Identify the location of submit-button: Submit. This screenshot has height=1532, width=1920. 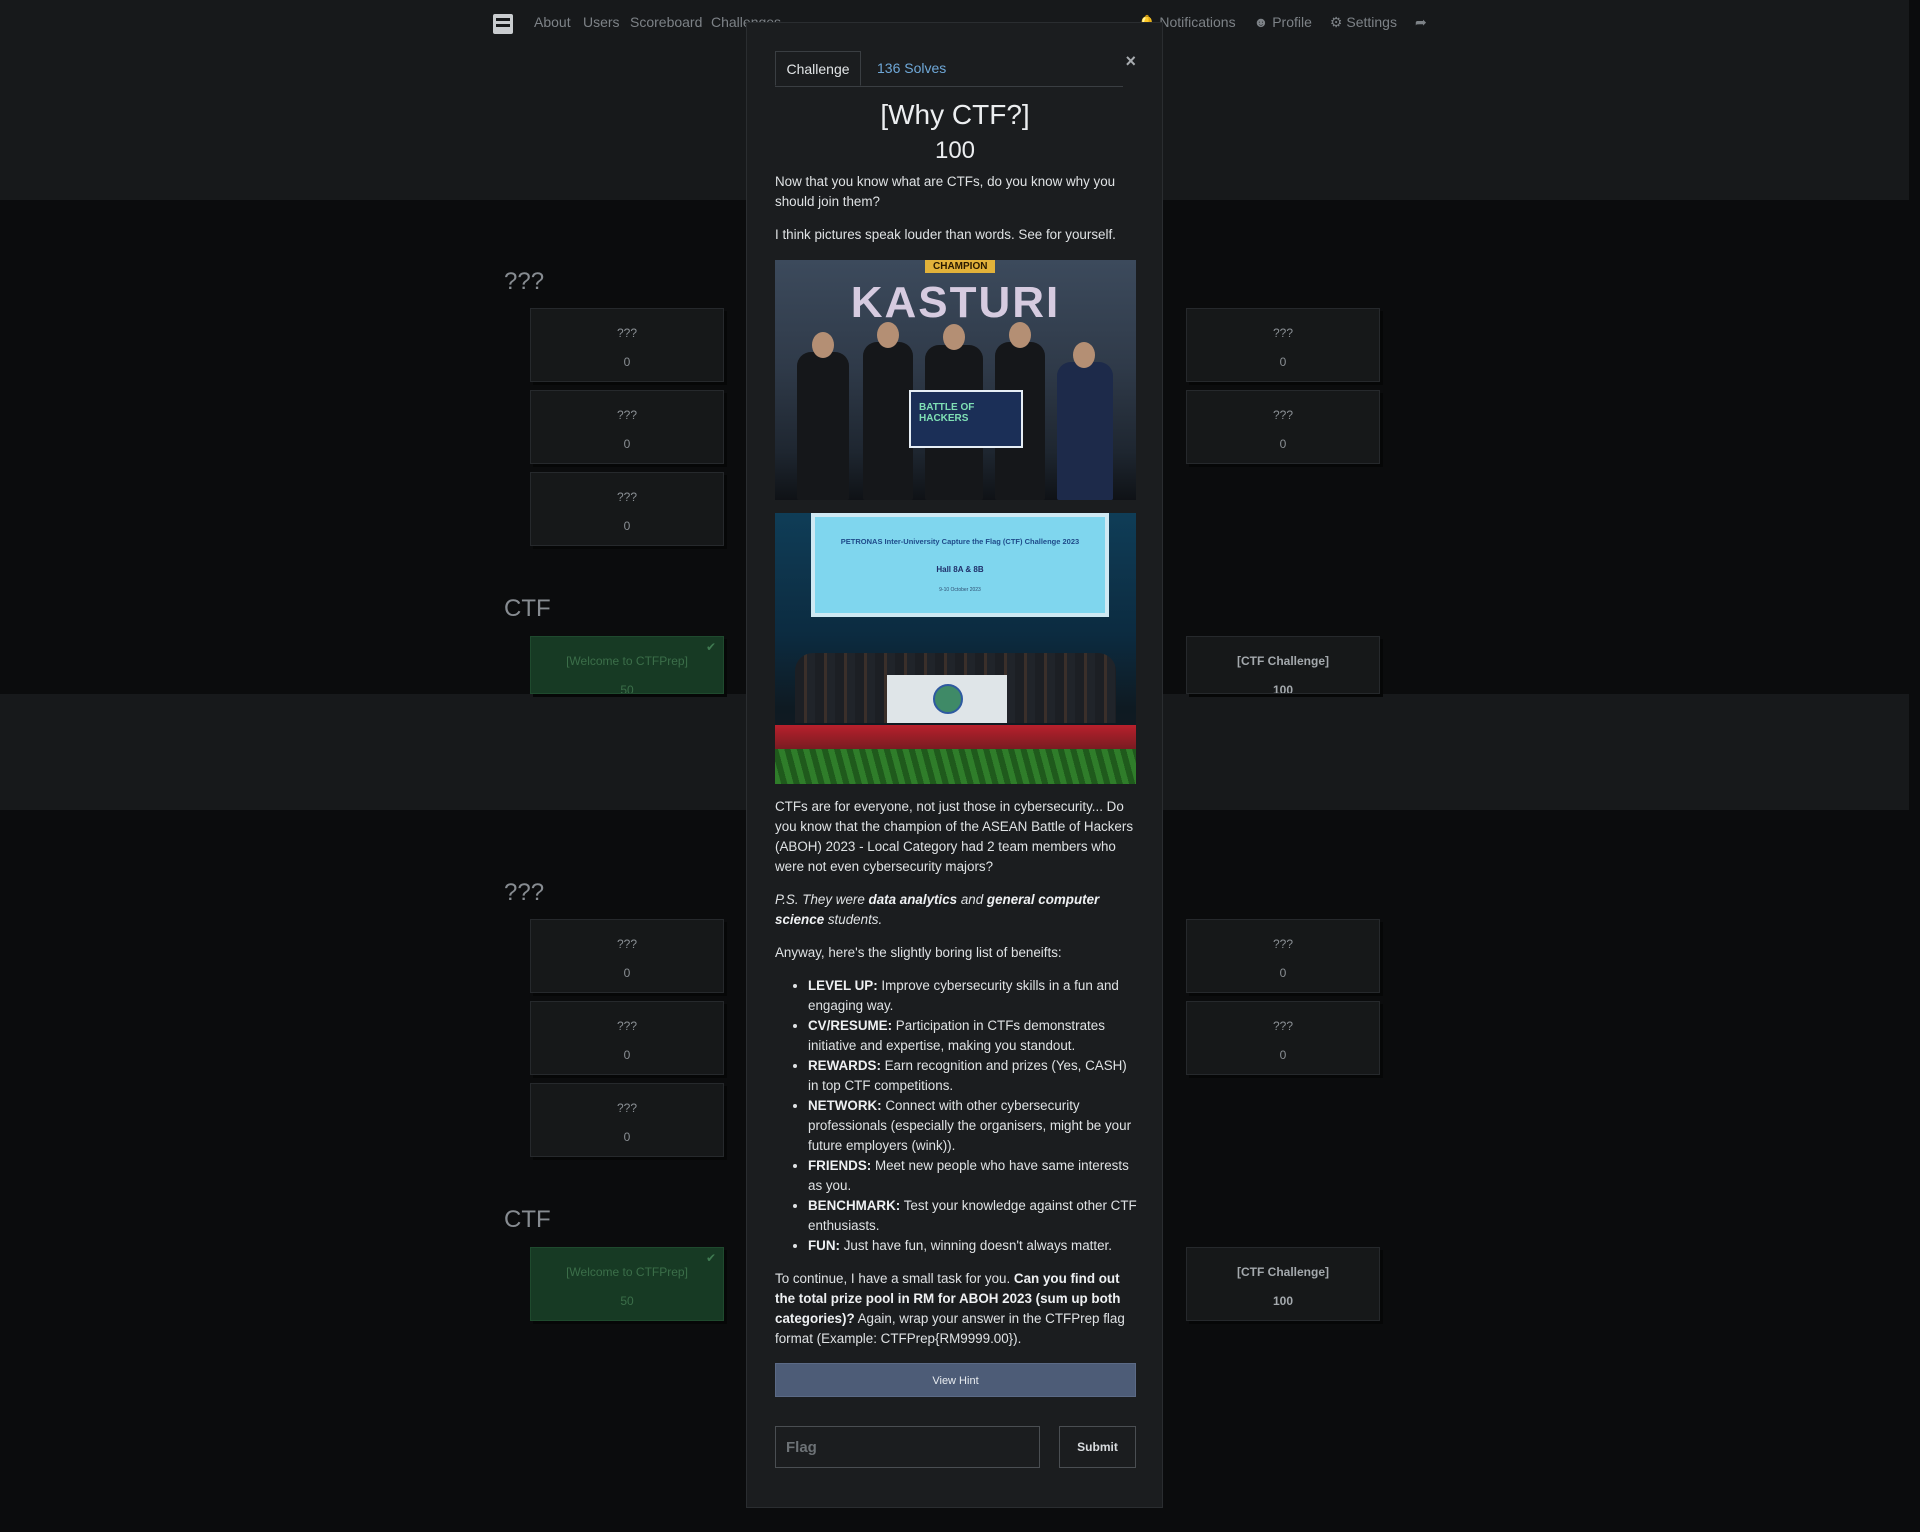
(1097, 1447).